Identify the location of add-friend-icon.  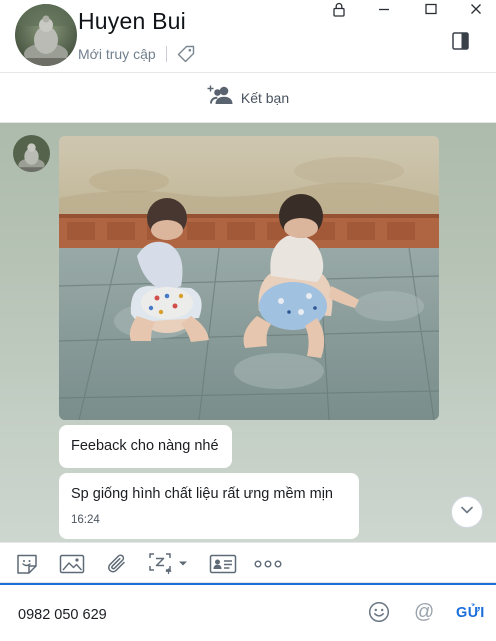
(221, 97).